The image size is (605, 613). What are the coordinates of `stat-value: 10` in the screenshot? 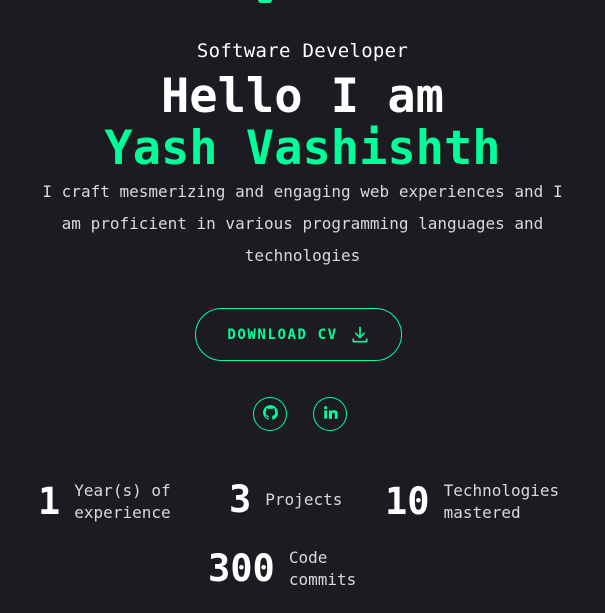 It's located at (407, 501).